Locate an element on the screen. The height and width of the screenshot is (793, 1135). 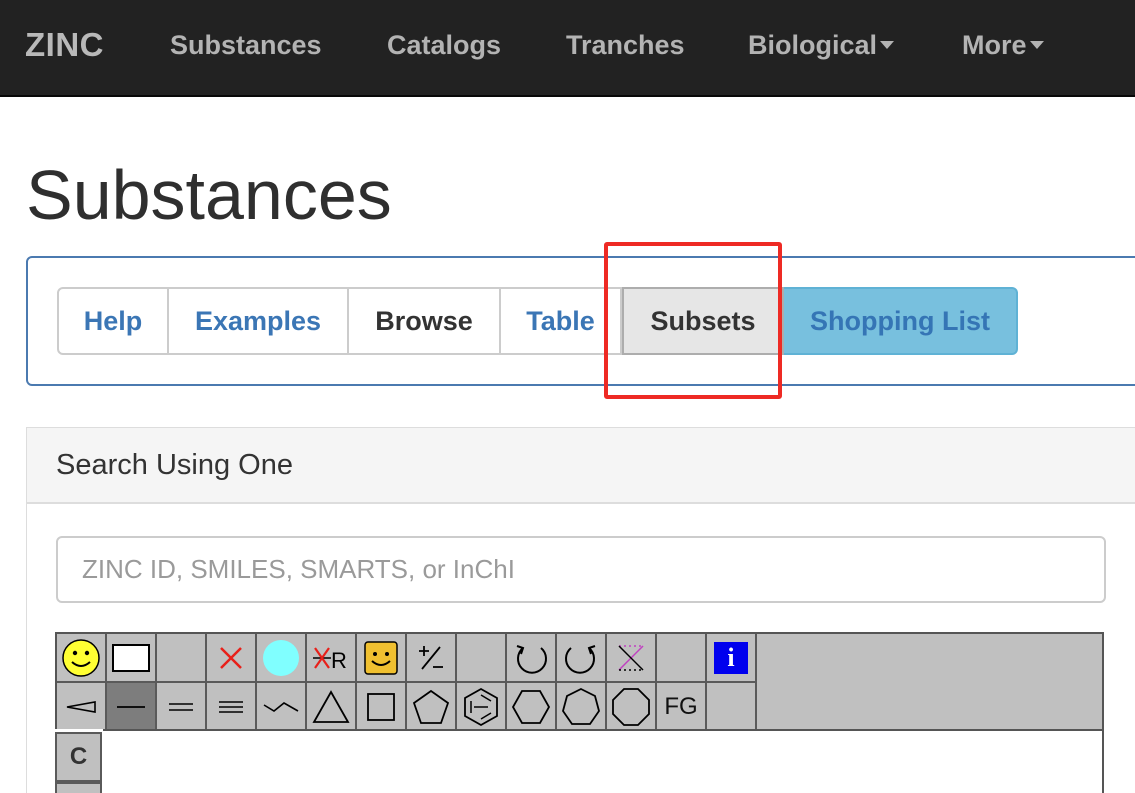
functional-group-label: FG is located at coordinates (681, 706).